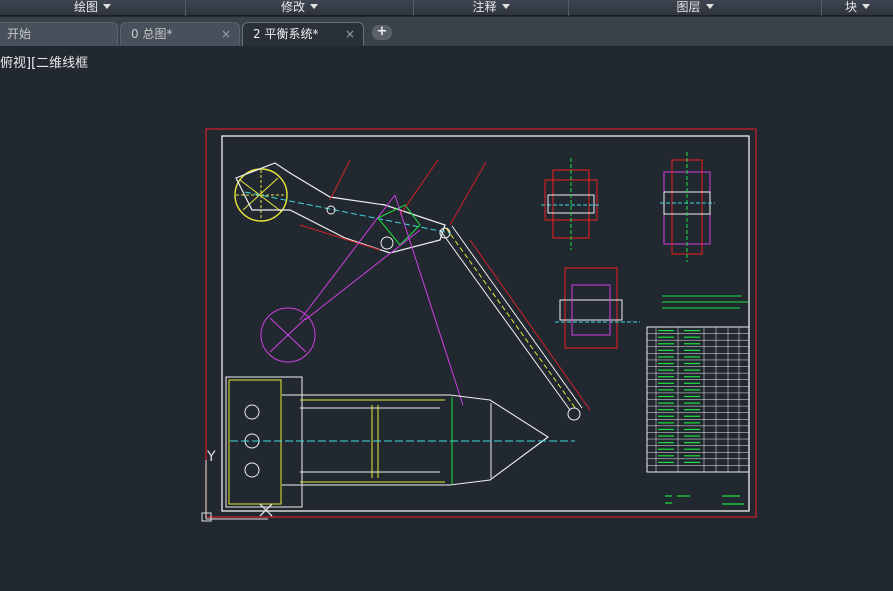 The height and width of the screenshot is (591, 893). What do you see at coordinates (400, 442) in the screenshot?
I see `base-frame` at bounding box center [400, 442].